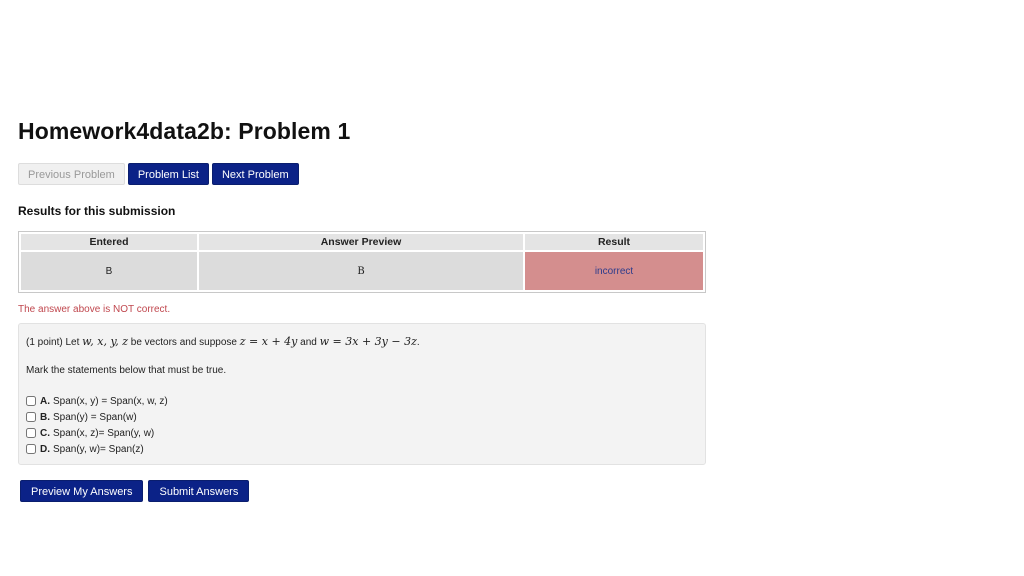 The height and width of the screenshot is (576, 1024). What do you see at coordinates (82, 491) in the screenshot?
I see `preview-answers-button: Preview My Answers` at bounding box center [82, 491].